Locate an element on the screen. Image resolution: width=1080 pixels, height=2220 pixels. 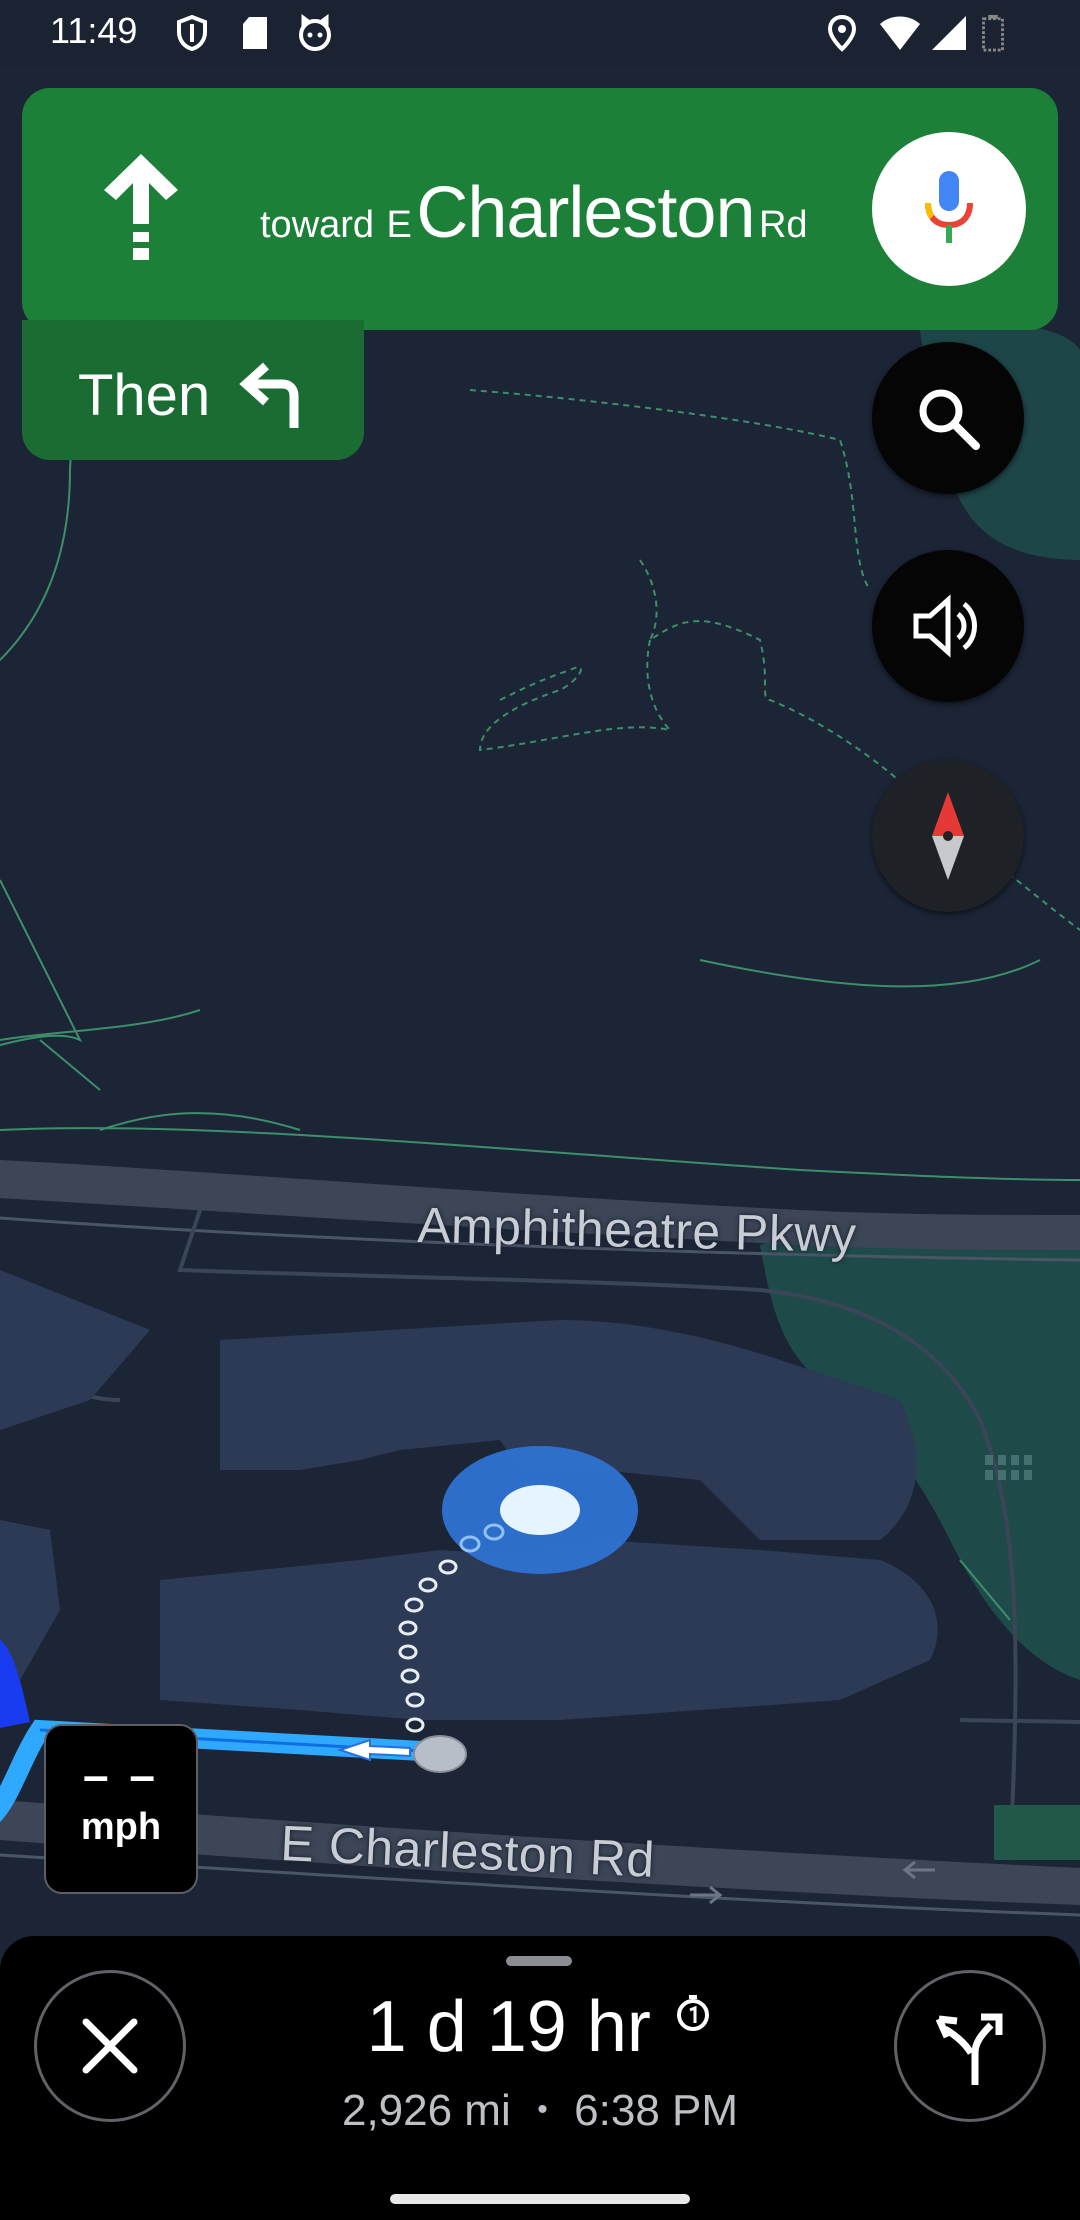
arrow-up-icon is located at coordinates (141, 207).